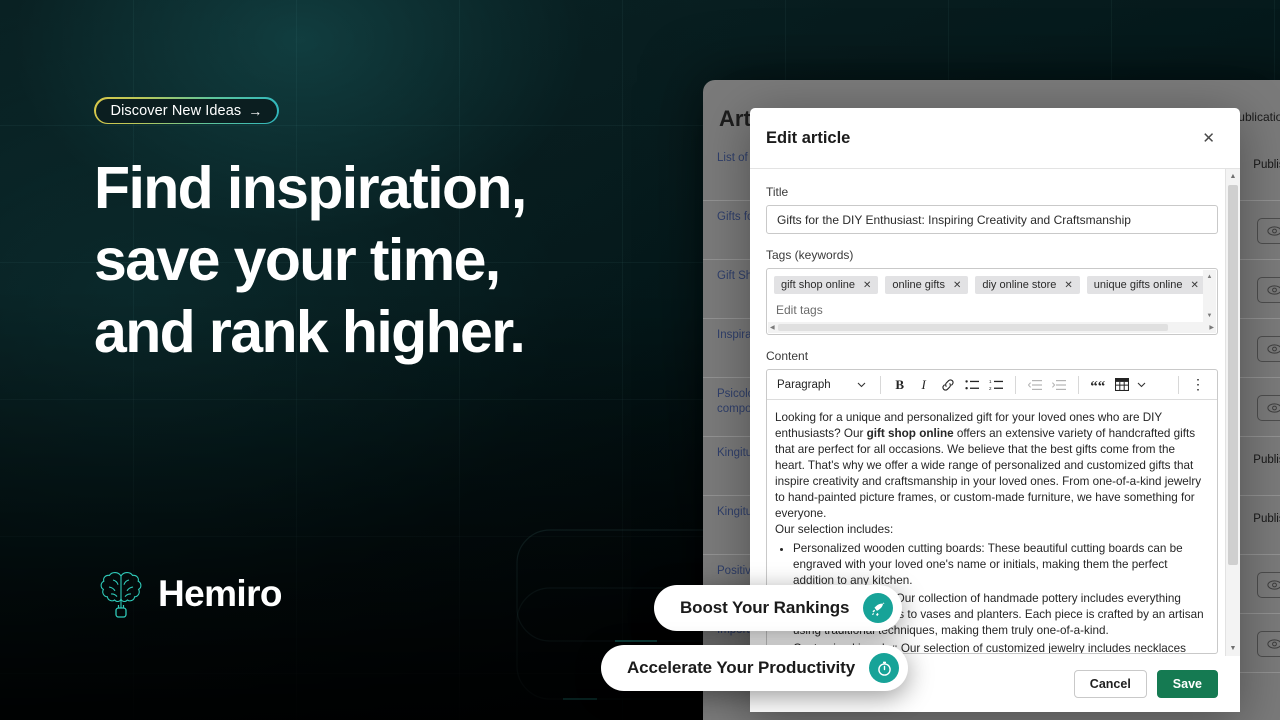  What do you see at coordinates (1138, 285) in the screenshot?
I see `tag-label: unique gifts online` at bounding box center [1138, 285].